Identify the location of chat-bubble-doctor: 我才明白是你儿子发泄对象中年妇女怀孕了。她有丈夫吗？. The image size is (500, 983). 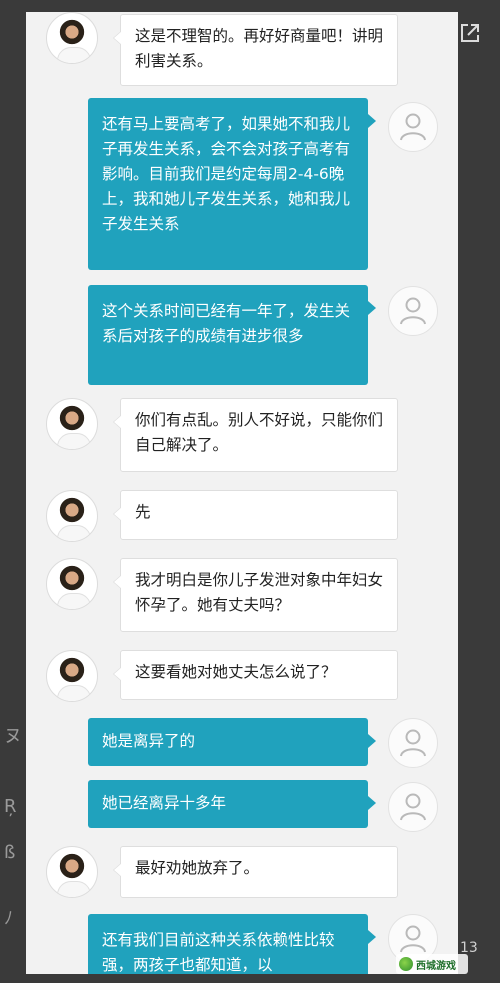
(255, 595).